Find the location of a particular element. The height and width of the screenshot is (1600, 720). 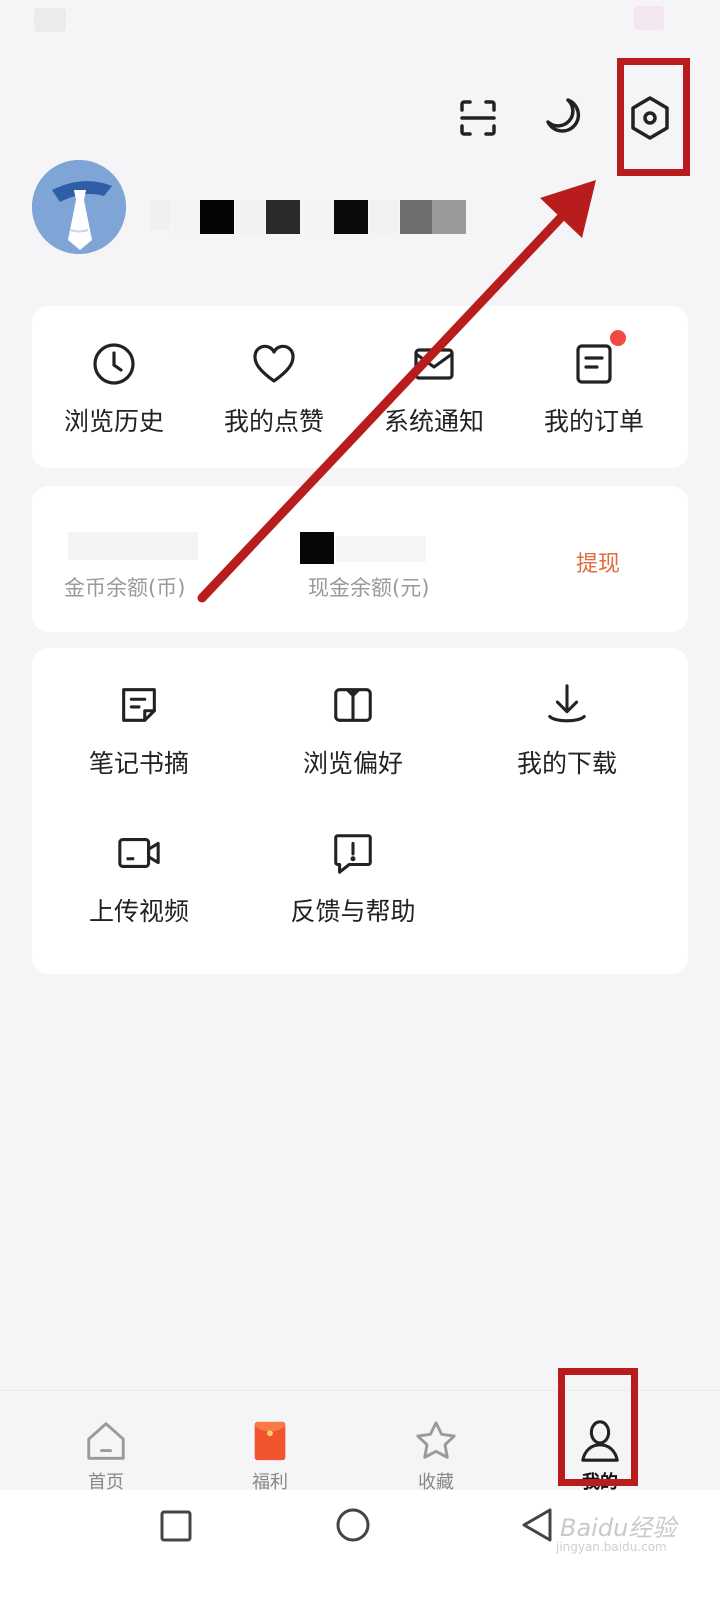

recent-apps-icon is located at coordinates (176, 1526).